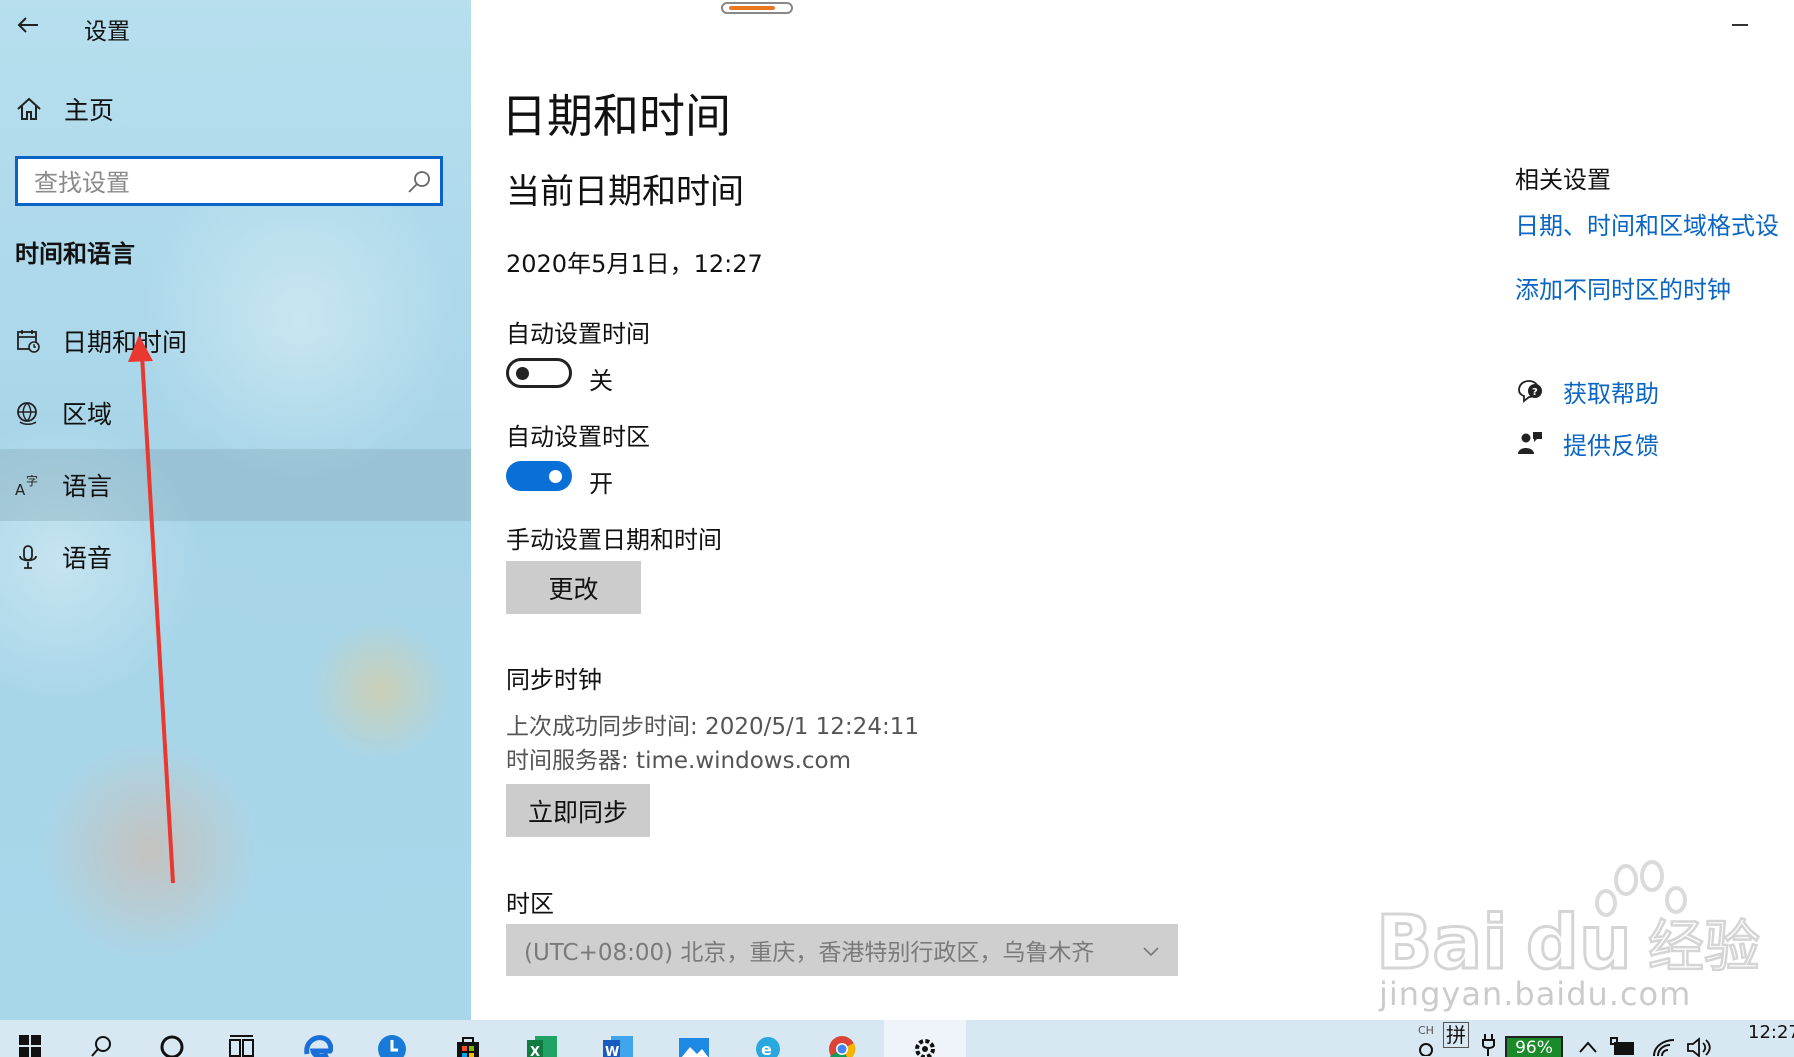  I want to click on battery-indicator: 96%, so click(1534, 1046).